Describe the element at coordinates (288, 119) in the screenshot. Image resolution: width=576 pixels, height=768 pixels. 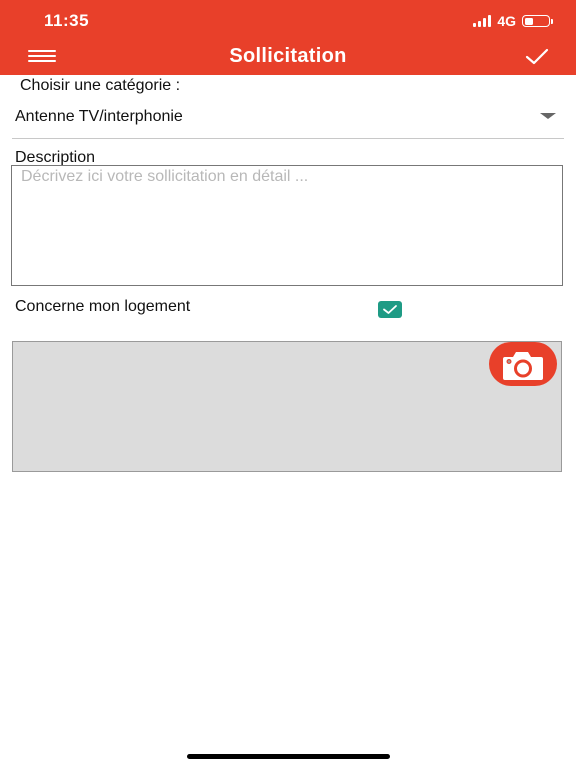
I see `category-select: Antenne TV/interphonie` at that location.